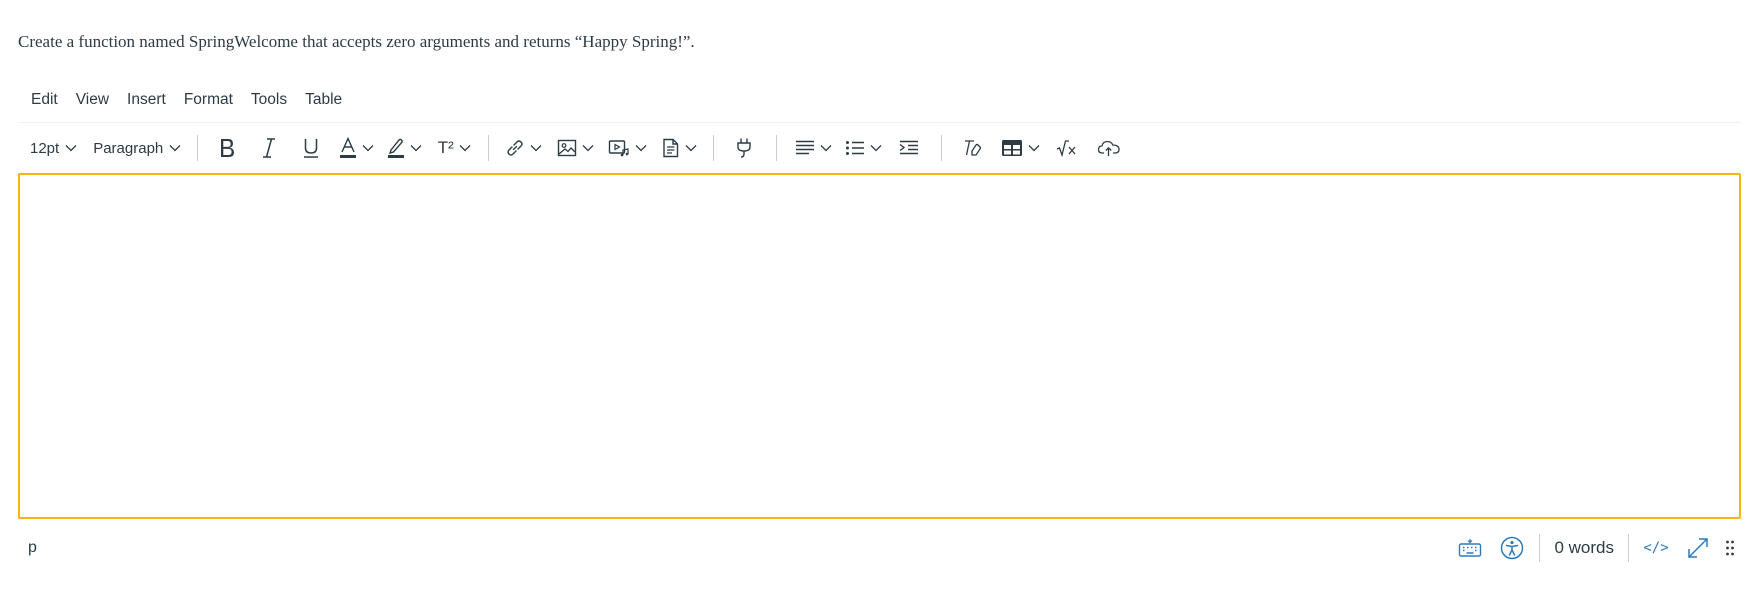 The width and height of the screenshot is (1762, 595). I want to click on plug-icon, so click(744, 148).